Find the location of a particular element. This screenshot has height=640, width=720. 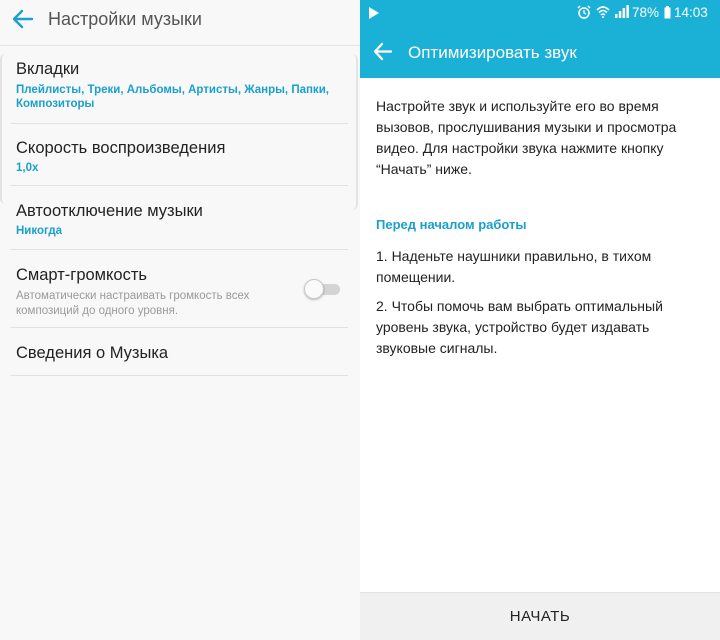

wifi-icon is located at coordinates (603, 13).